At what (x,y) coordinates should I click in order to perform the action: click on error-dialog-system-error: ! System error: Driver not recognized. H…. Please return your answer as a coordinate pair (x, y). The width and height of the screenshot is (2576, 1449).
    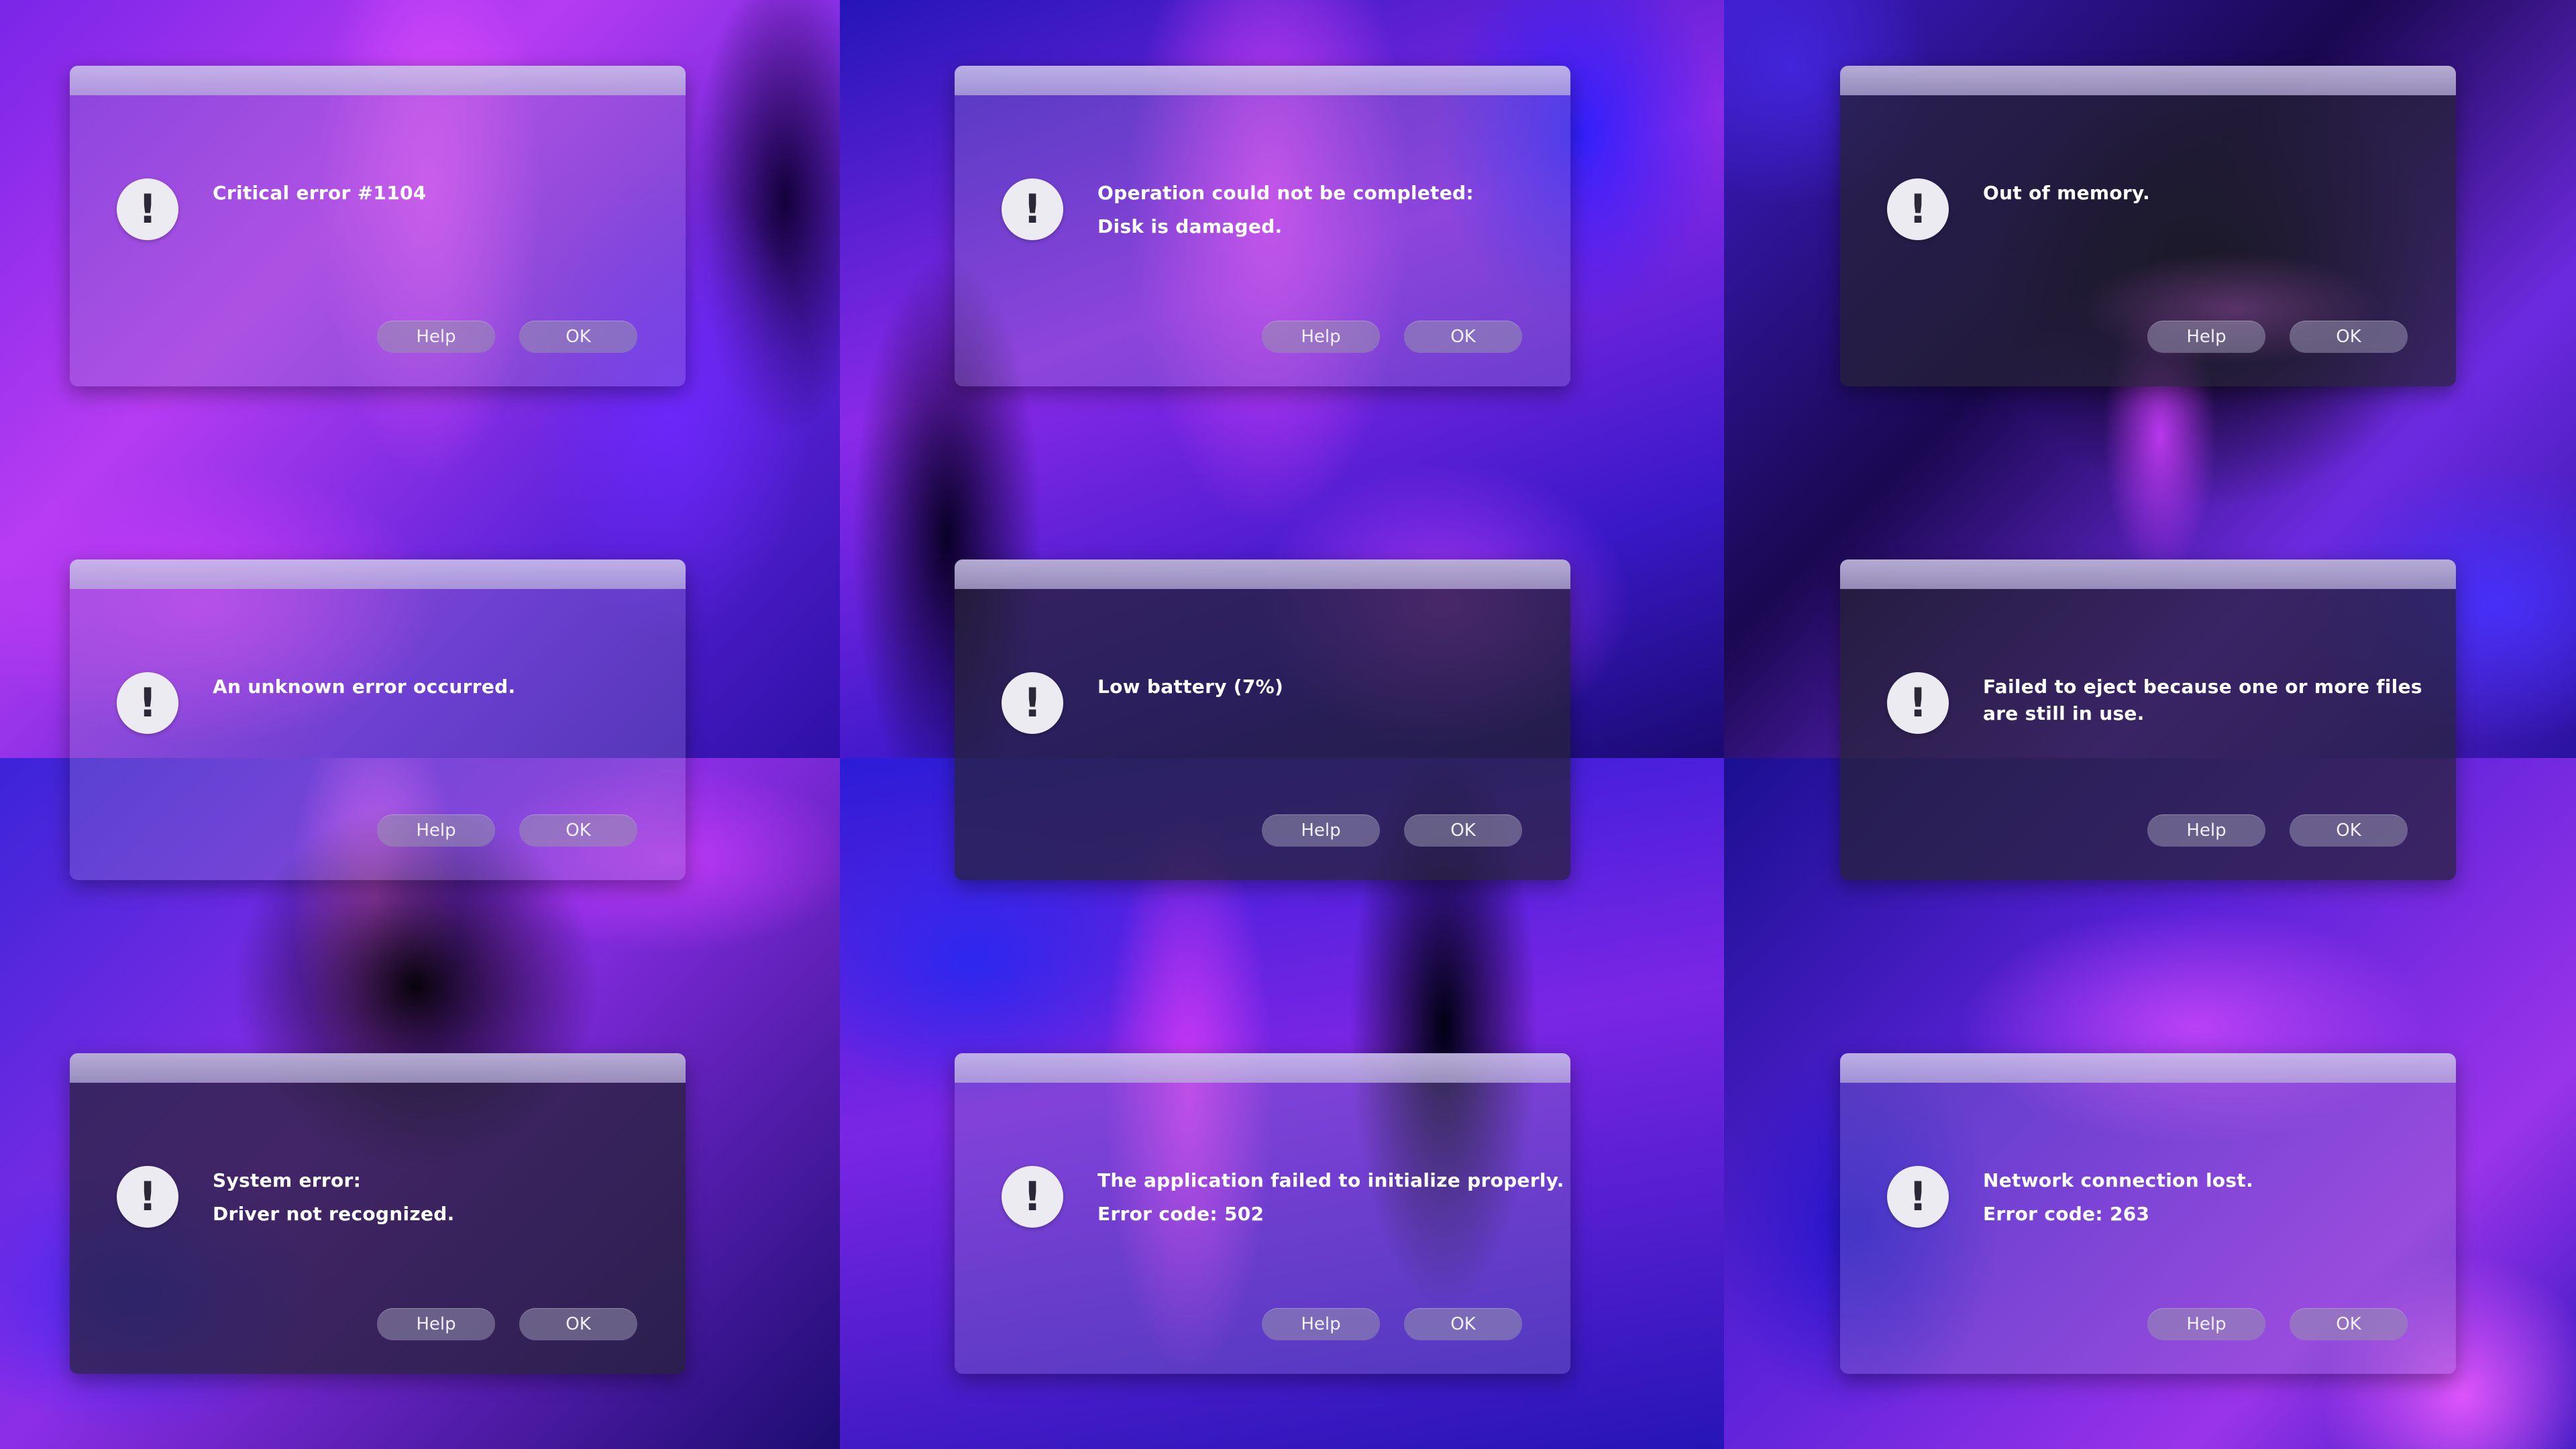
    Looking at the image, I should click on (378, 1213).